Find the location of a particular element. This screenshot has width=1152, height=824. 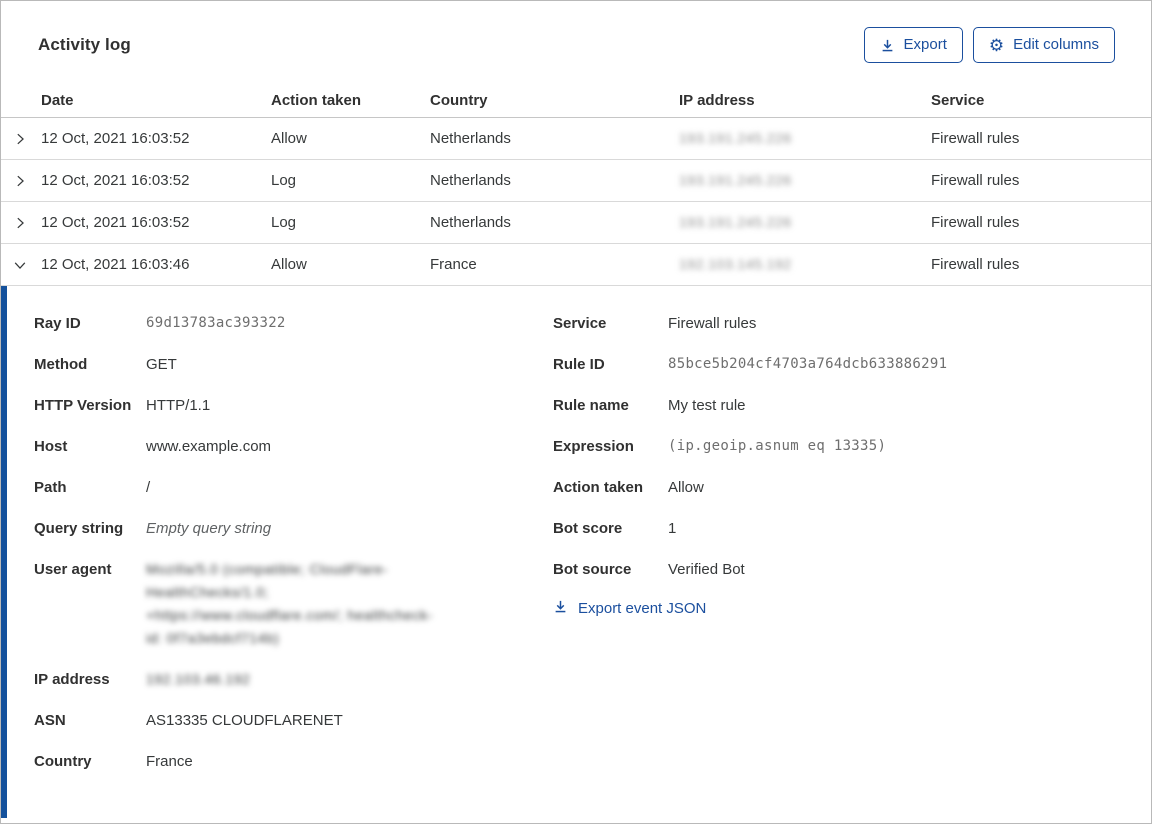

rule-id-value: 85bce5b204cf4703a764dcb633886291 is located at coordinates (808, 364).